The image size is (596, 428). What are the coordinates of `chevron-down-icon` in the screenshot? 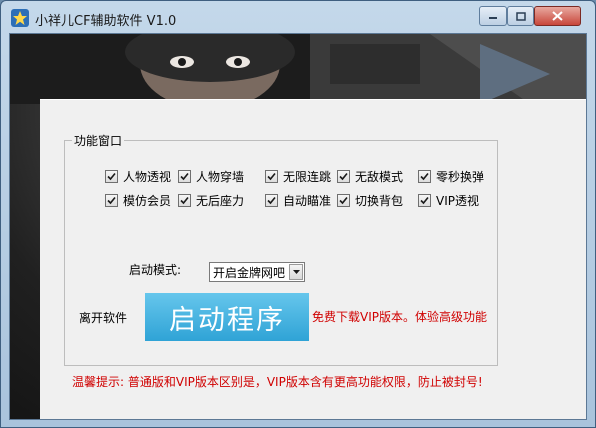 It's located at (296, 272).